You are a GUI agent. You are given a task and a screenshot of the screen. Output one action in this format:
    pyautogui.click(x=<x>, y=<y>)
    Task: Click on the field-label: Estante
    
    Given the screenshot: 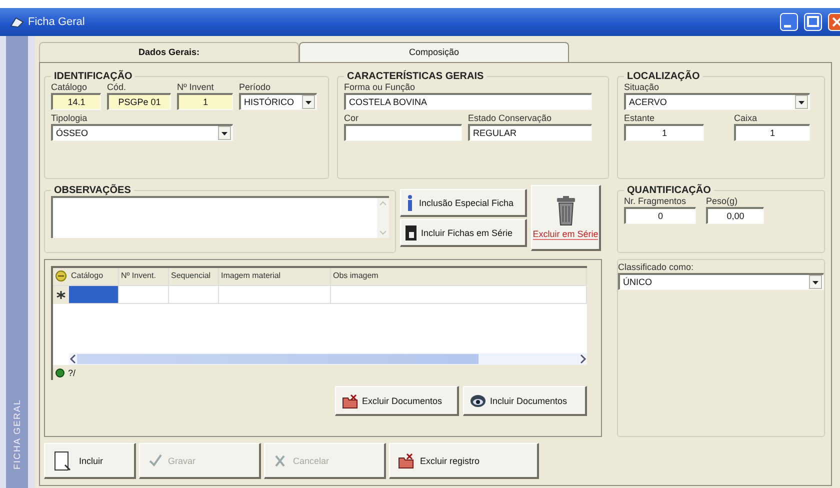 What is the action you would take?
    pyautogui.click(x=640, y=118)
    